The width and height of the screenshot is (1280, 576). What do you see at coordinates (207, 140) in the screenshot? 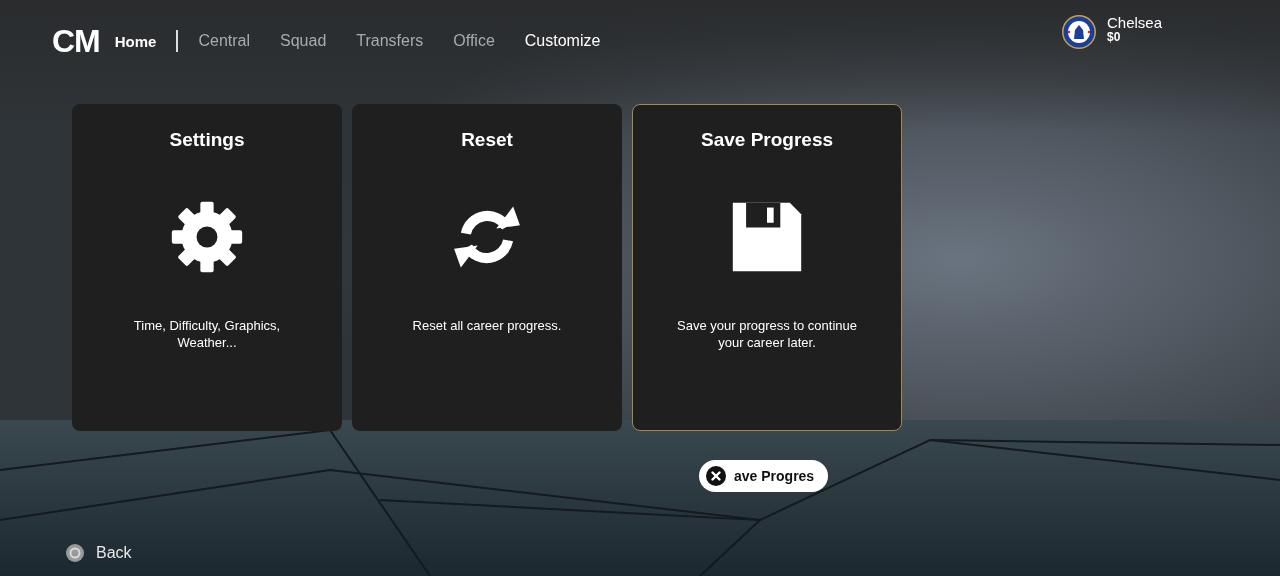
I see `card-title: Settings` at bounding box center [207, 140].